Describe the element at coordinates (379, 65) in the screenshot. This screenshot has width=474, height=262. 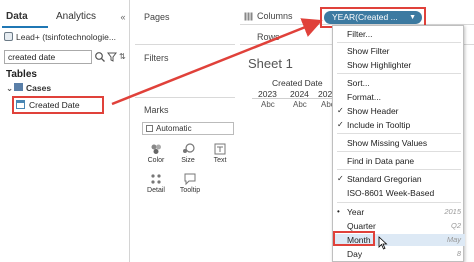
I see `menu-item-label: Show Highlighter` at that location.